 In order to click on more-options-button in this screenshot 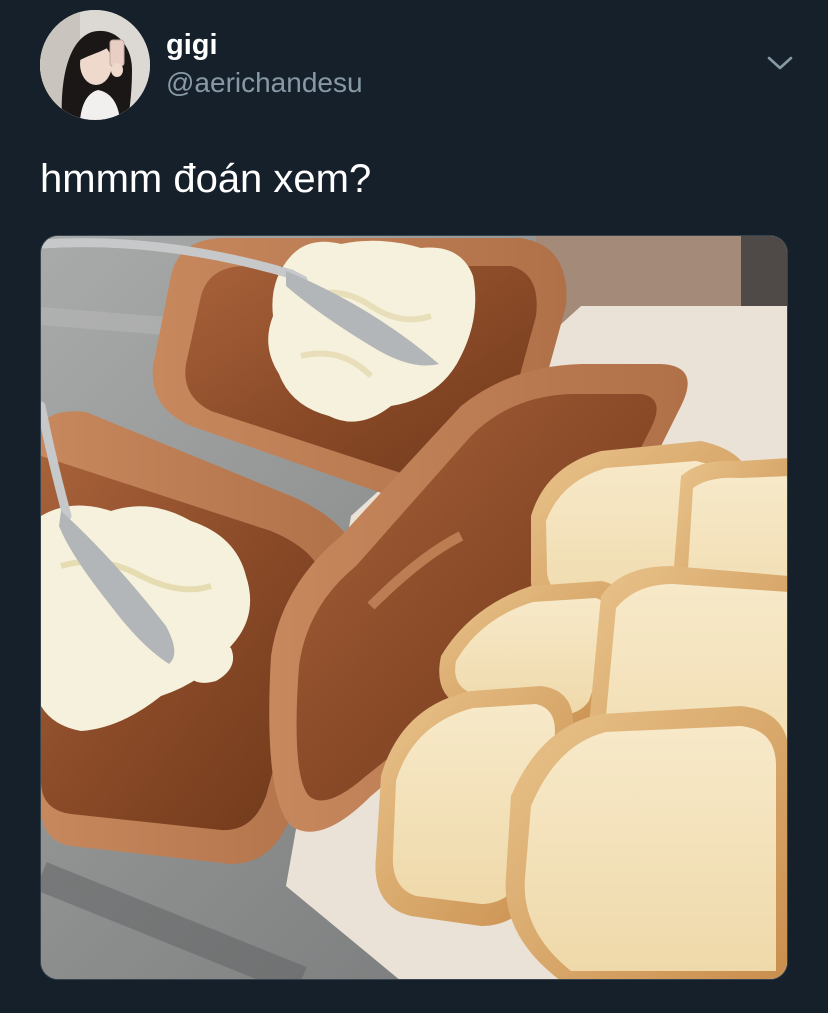, I will do `click(780, 63)`.